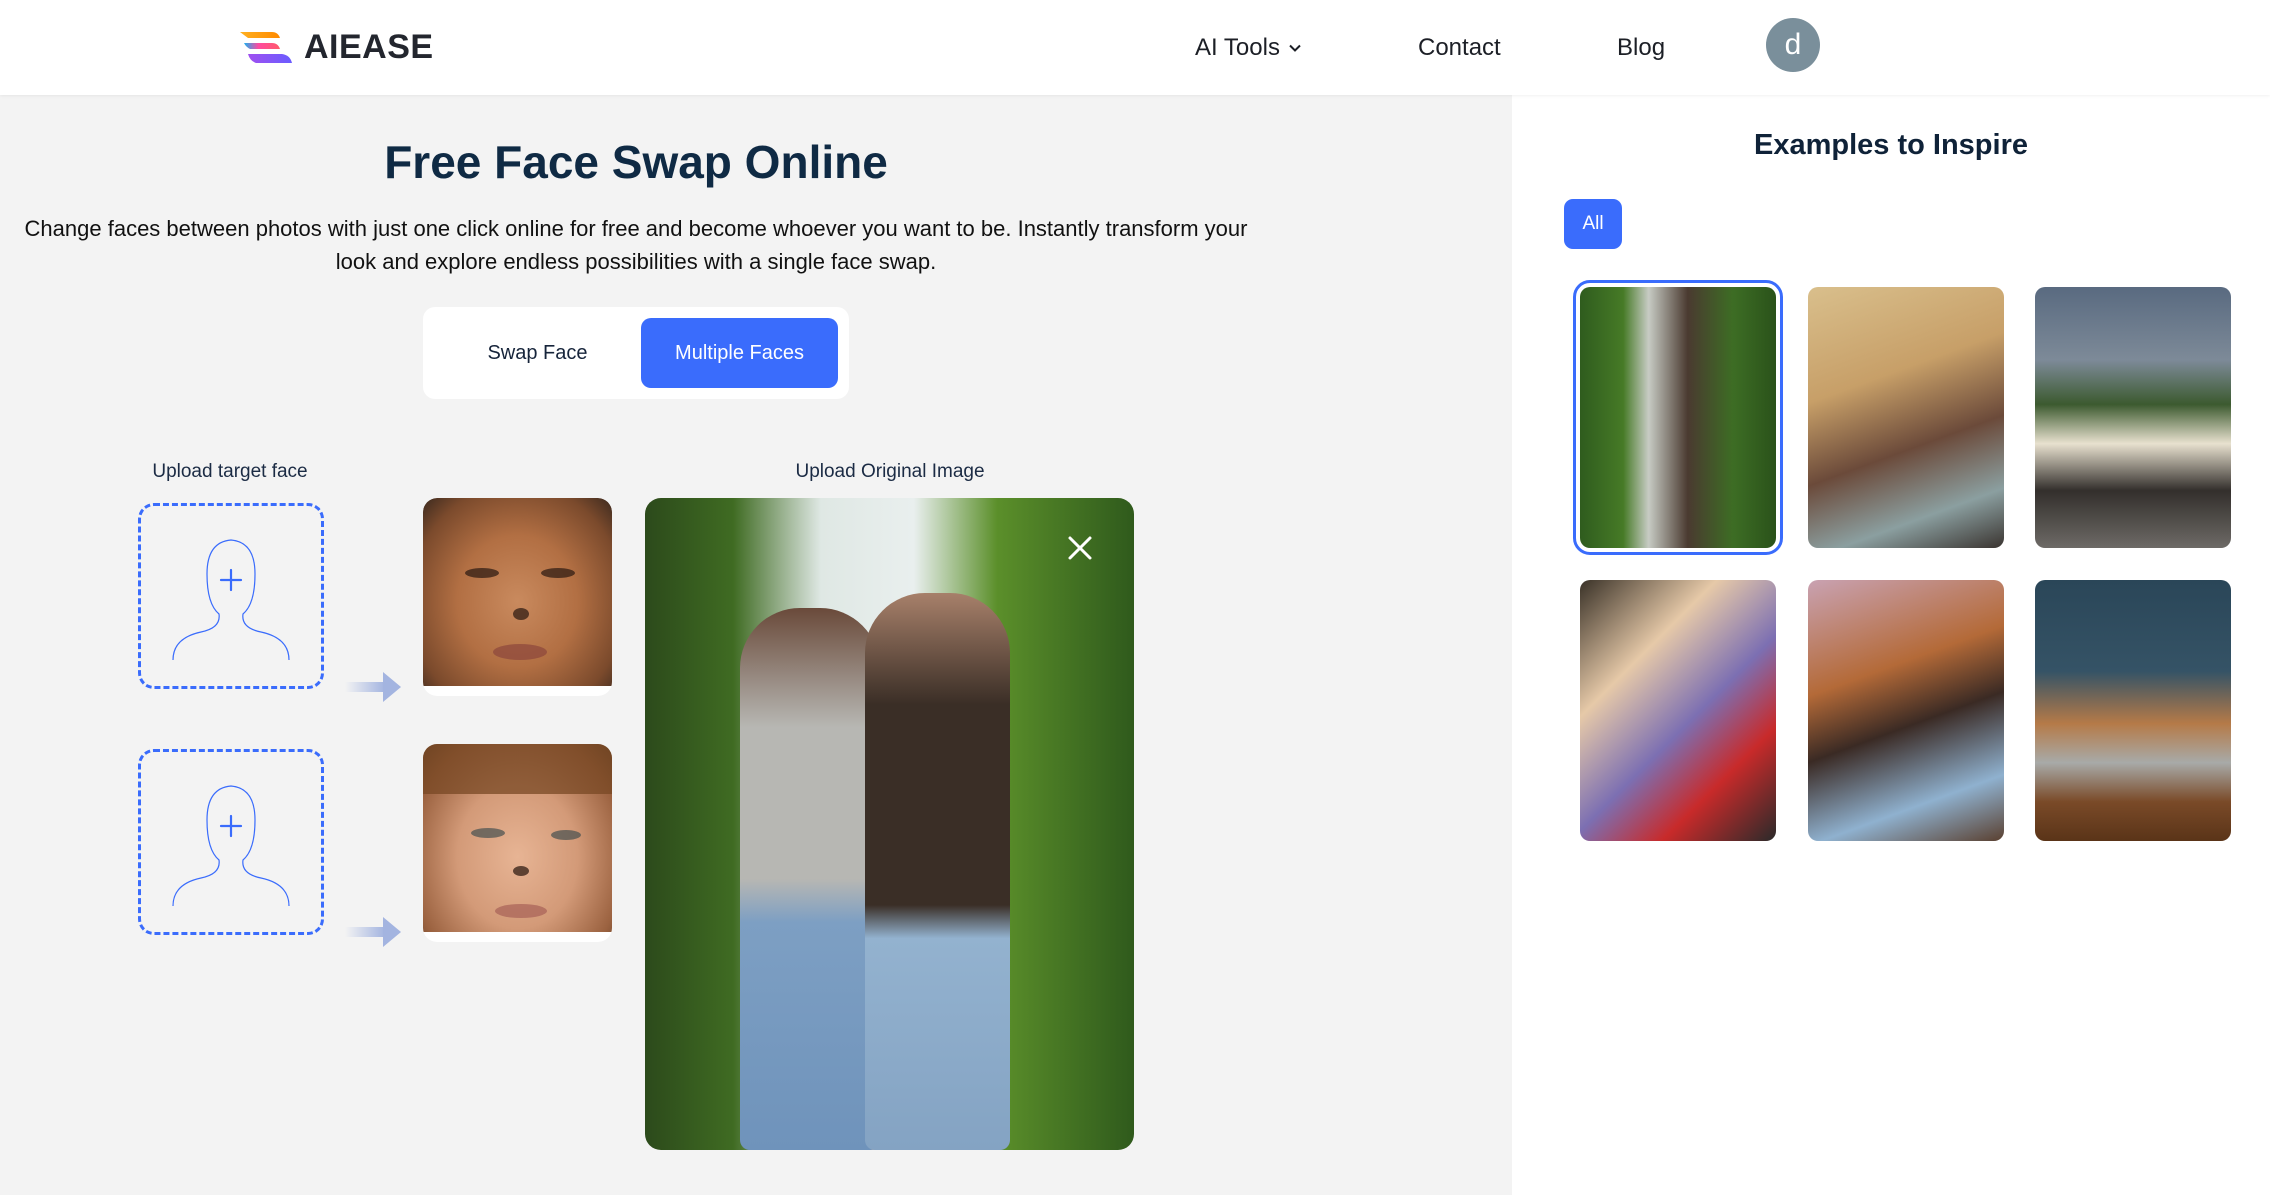  What do you see at coordinates (266, 47) in the screenshot?
I see `logo-icon` at bounding box center [266, 47].